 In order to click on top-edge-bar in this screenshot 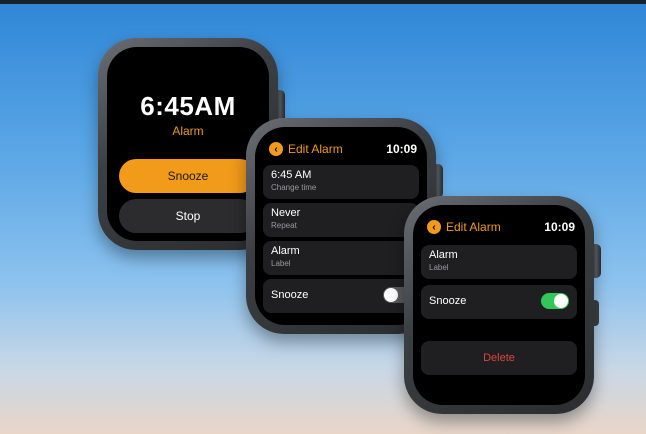, I will do `click(323, 2)`.